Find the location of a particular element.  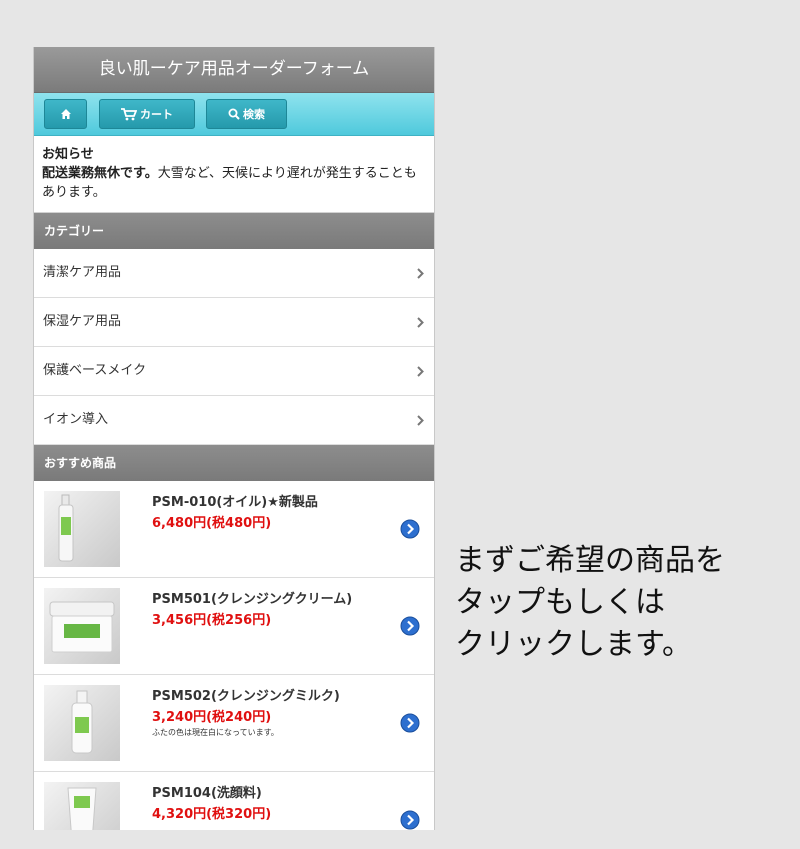

notice-strong: 配送業務無休です。 is located at coordinates (100, 173).